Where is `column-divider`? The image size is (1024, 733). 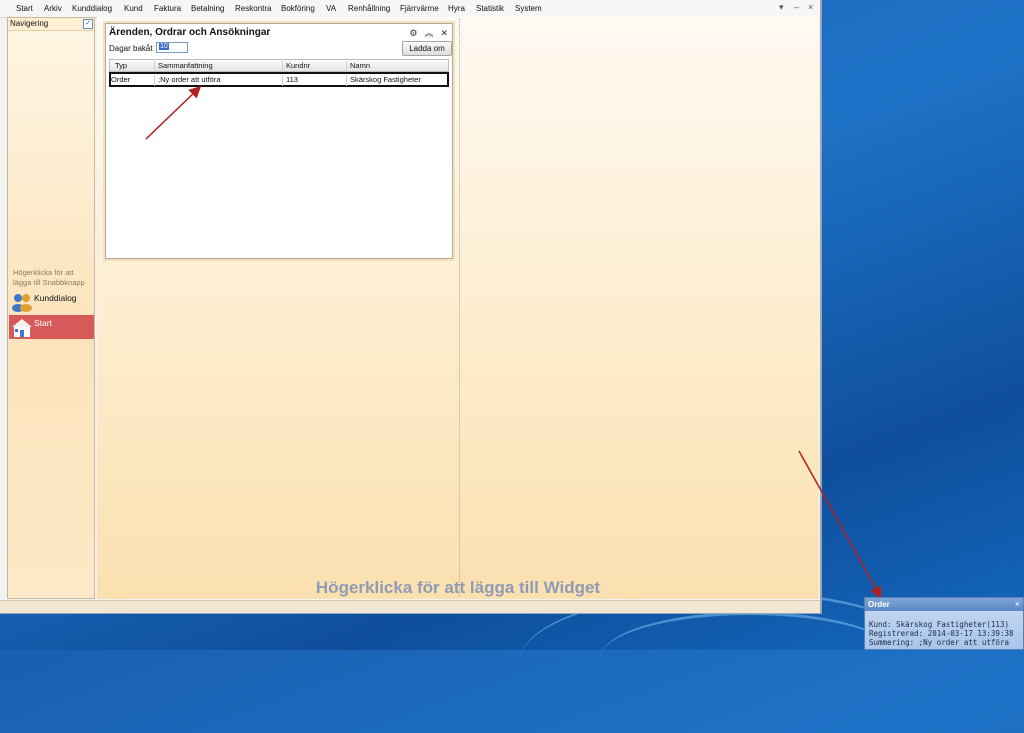
column-divider is located at coordinates (459, 308).